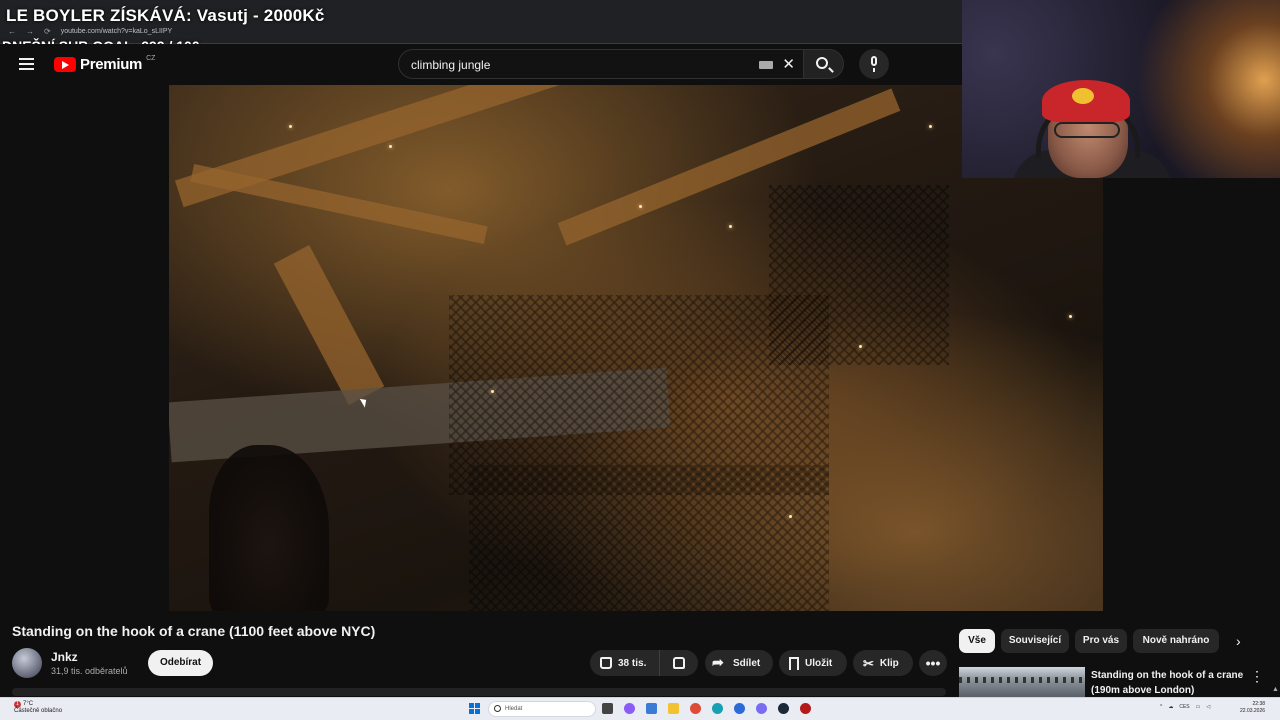 This screenshot has width=1280, height=720. I want to click on more-actions-button: •••, so click(933, 663).